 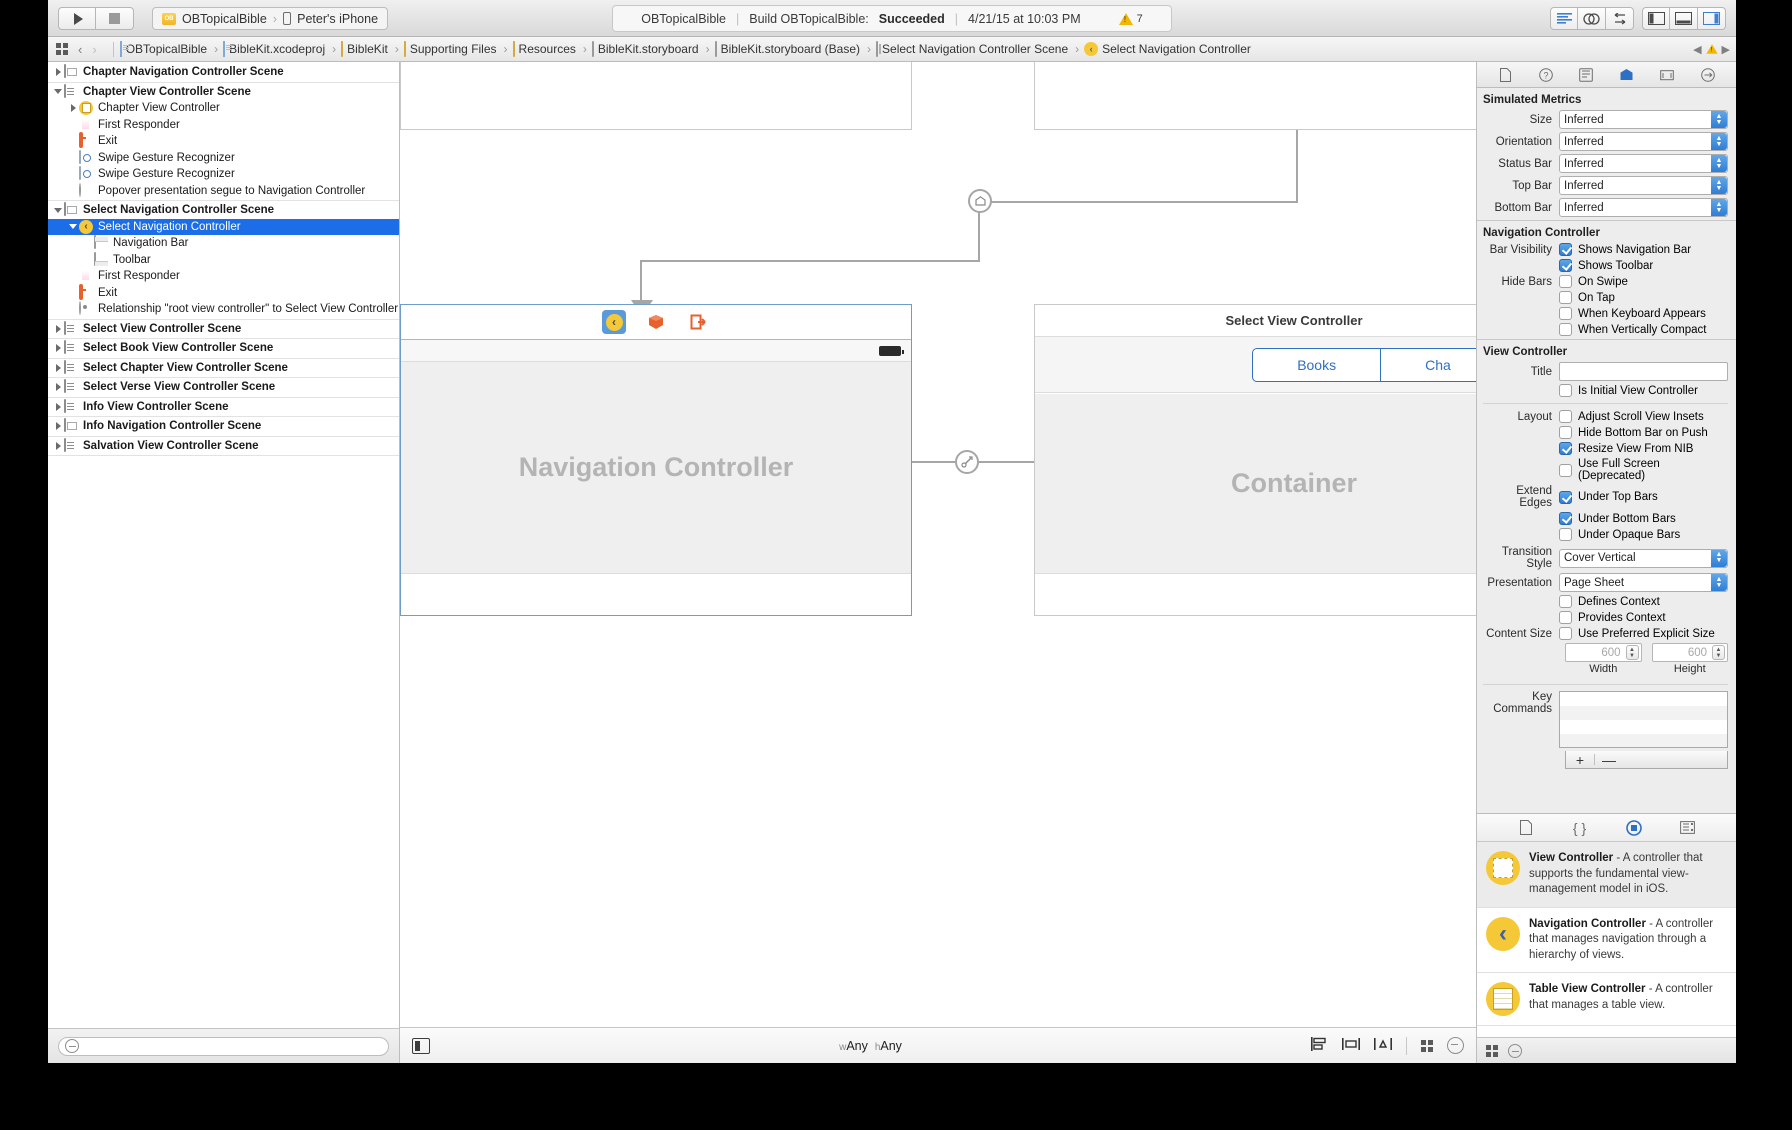 I want to click on outline-row-15: Select View Controller Scene, so click(x=223, y=329).